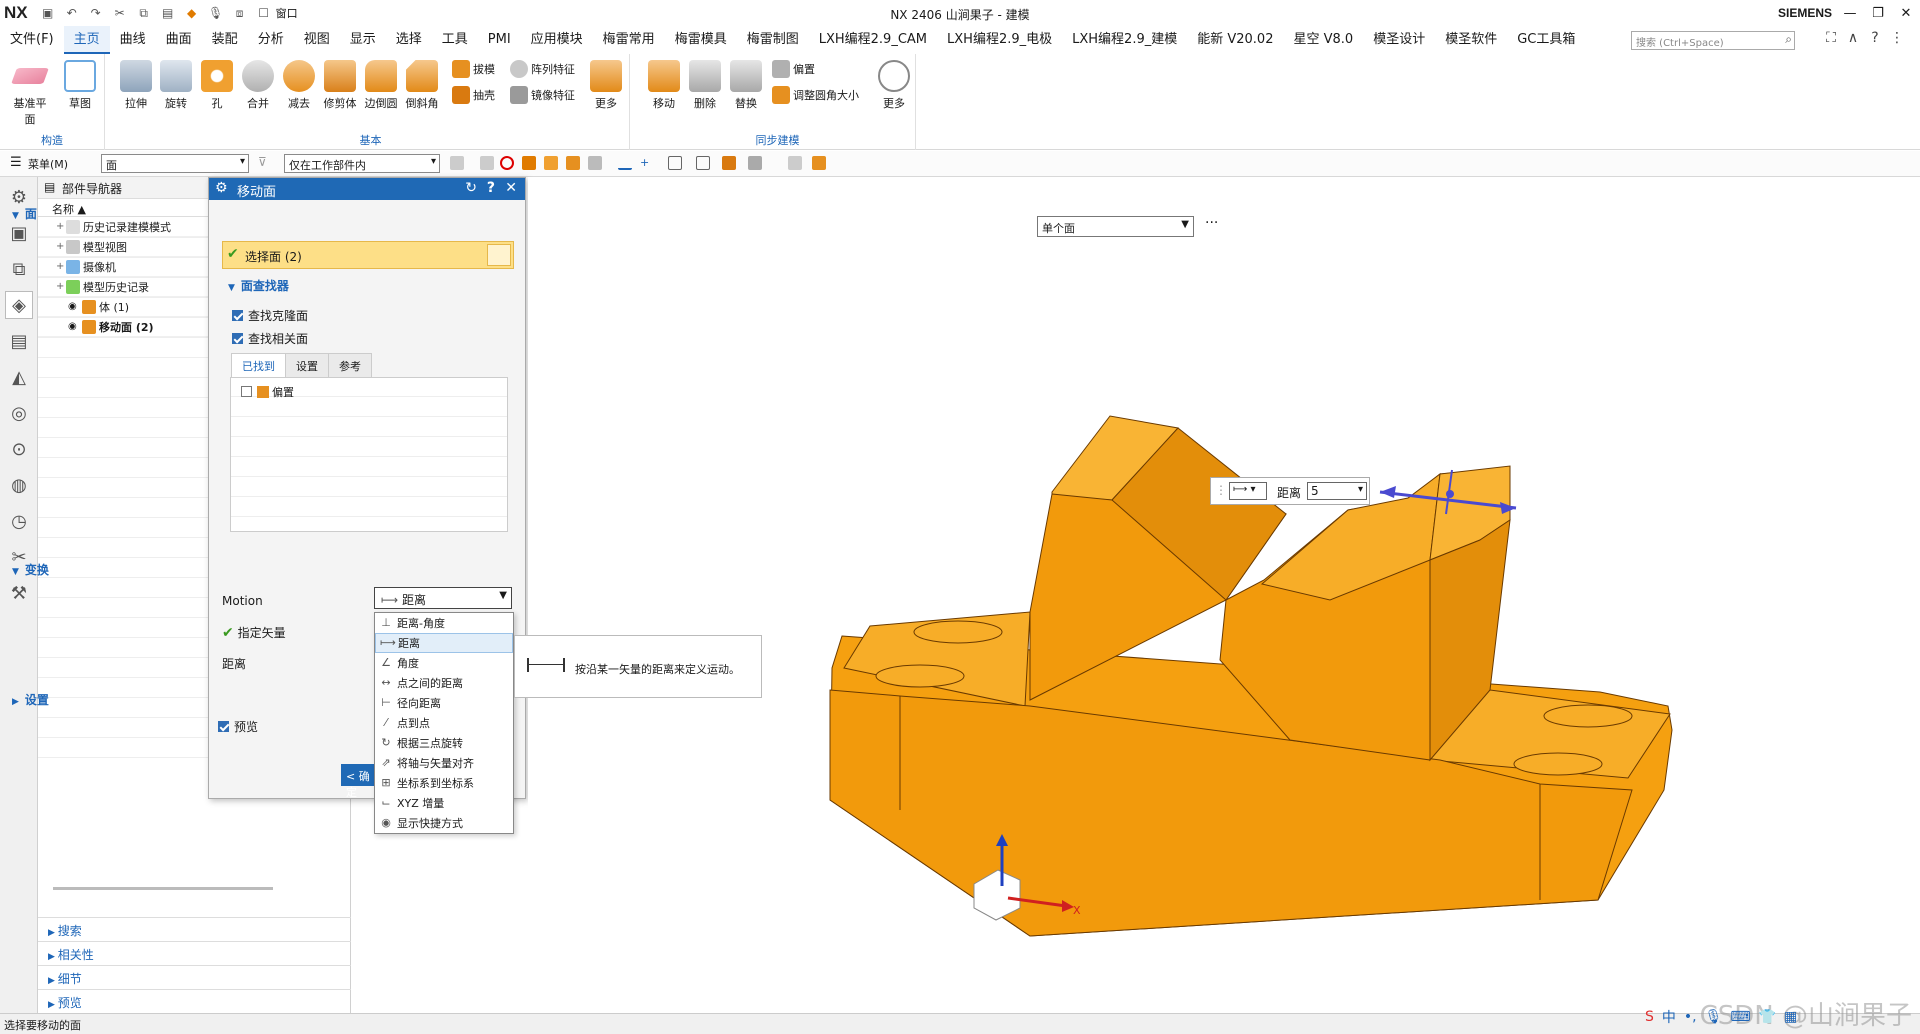  Describe the element at coordinates (1853, 38) in the screenshot. I see `collapse-ribbon-icon: ∧` at that location.